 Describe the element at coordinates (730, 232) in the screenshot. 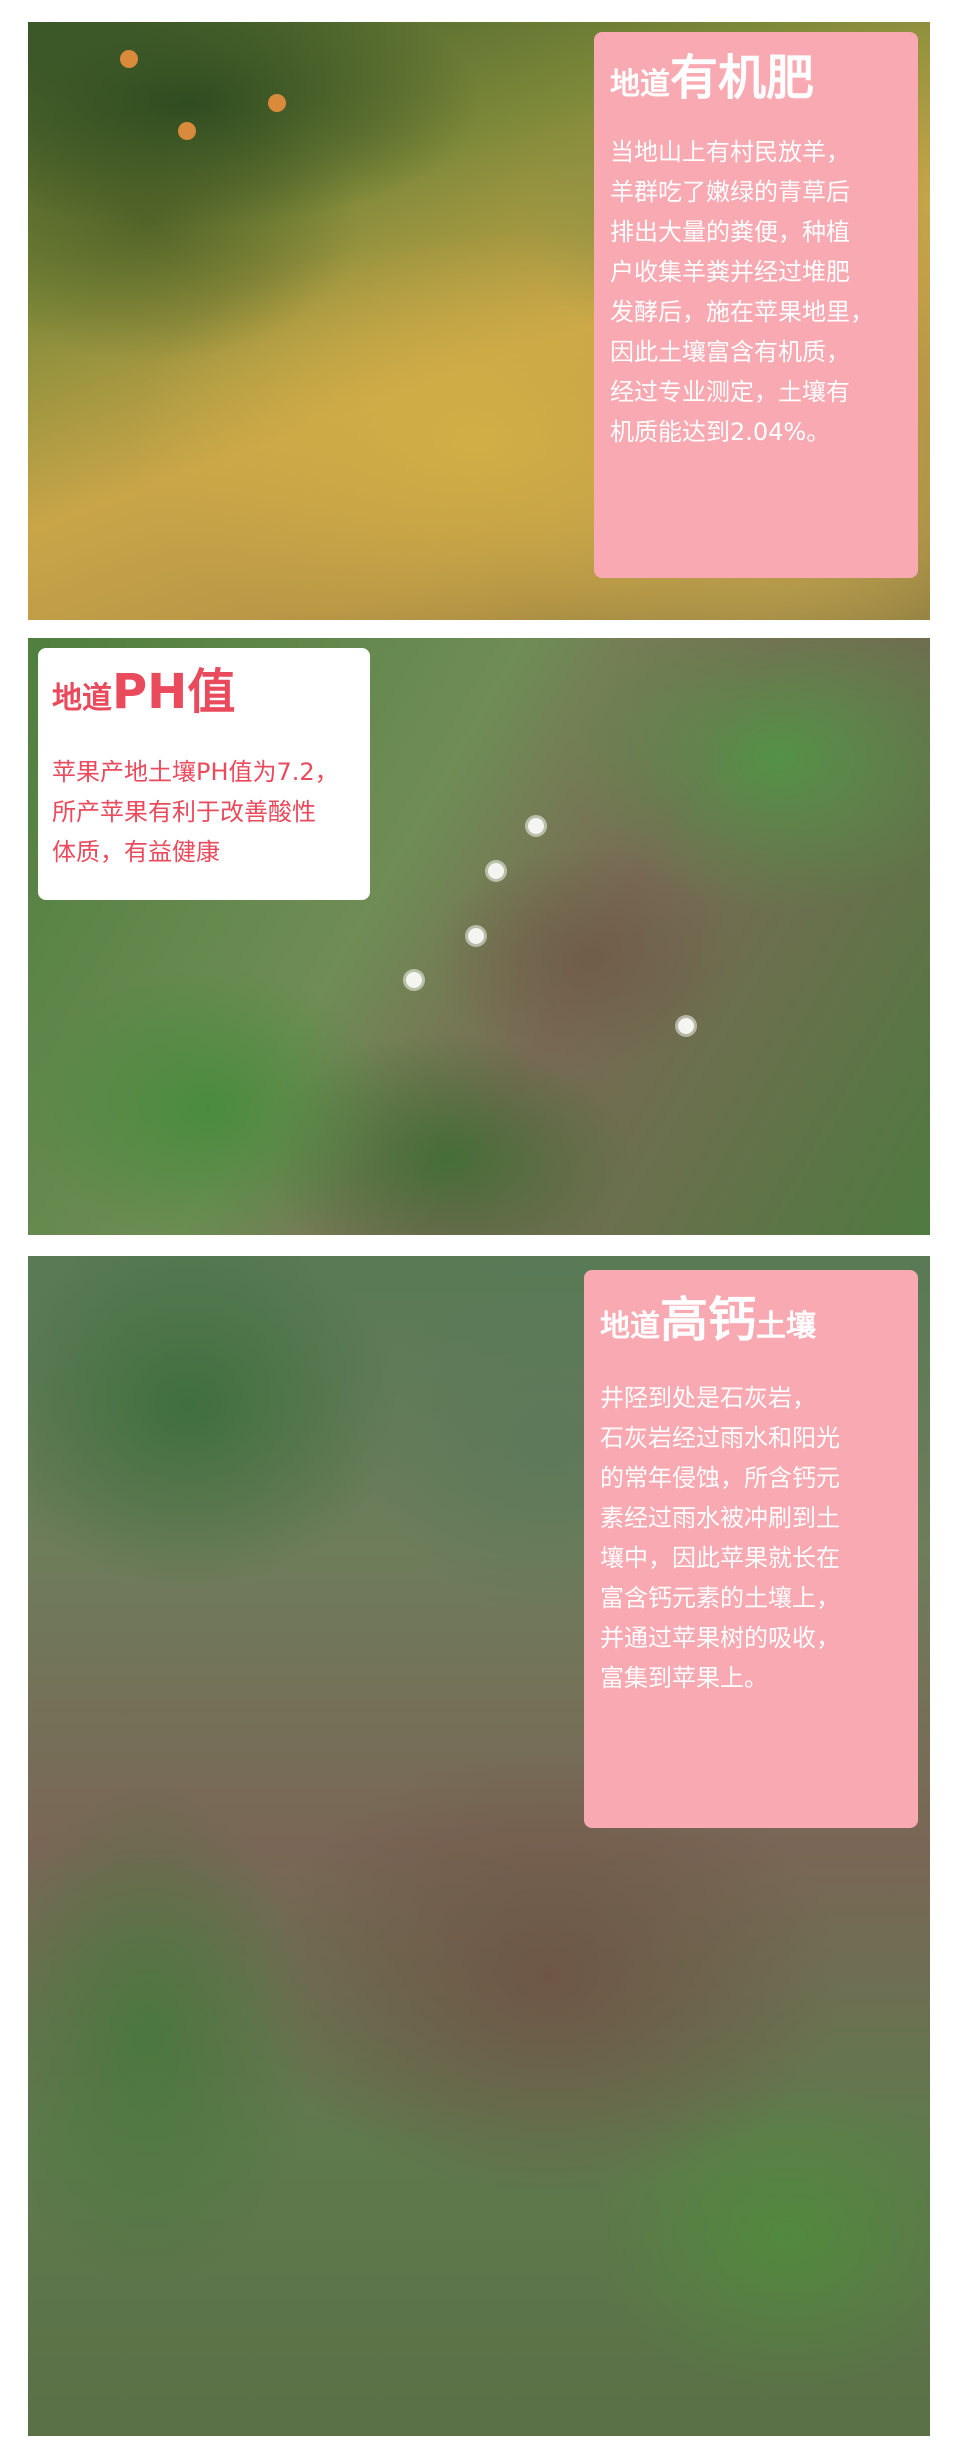

I see `body-line: 排出大量的粪便，种植` at that location.